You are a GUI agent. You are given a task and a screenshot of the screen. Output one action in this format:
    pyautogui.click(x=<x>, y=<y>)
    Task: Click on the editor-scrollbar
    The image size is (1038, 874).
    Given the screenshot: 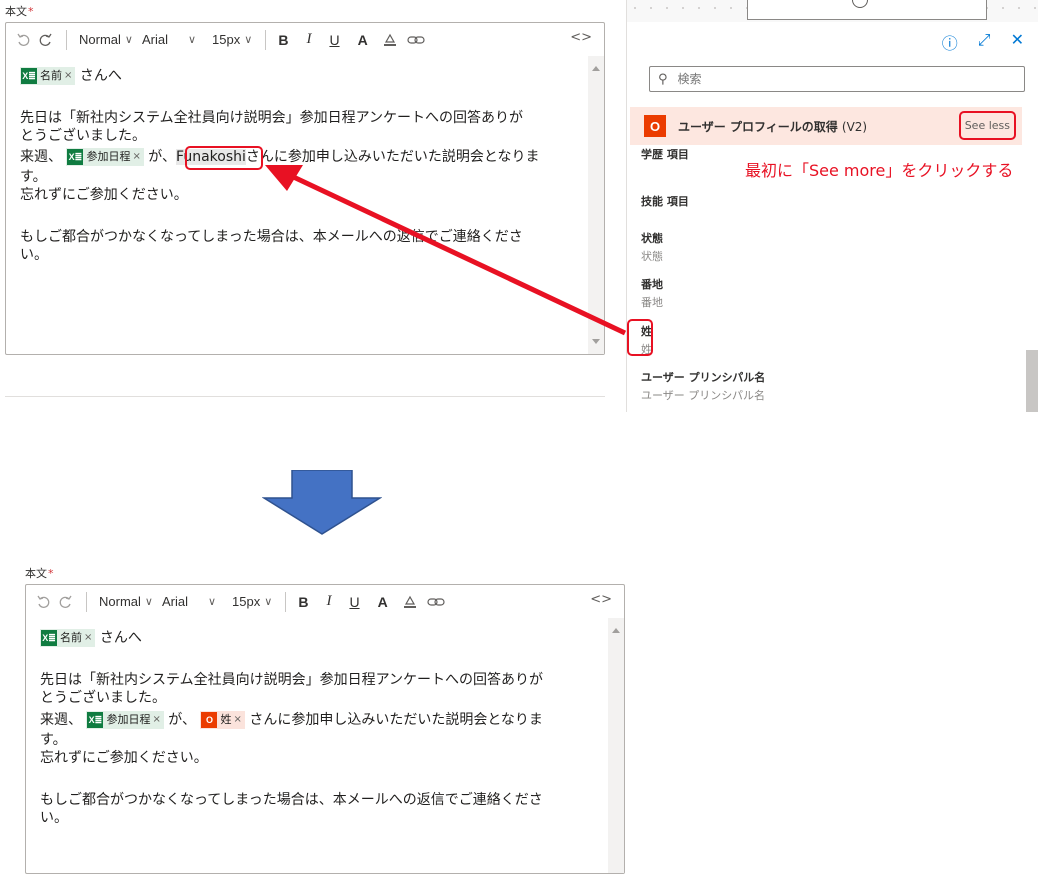 What is the action you would take?
    pyautogui.click(x=616, y=745)
    